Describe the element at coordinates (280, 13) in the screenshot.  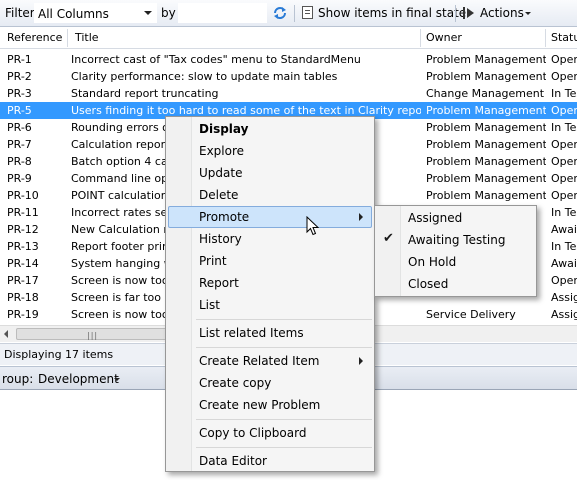
I see `refresh-icon` at that location.